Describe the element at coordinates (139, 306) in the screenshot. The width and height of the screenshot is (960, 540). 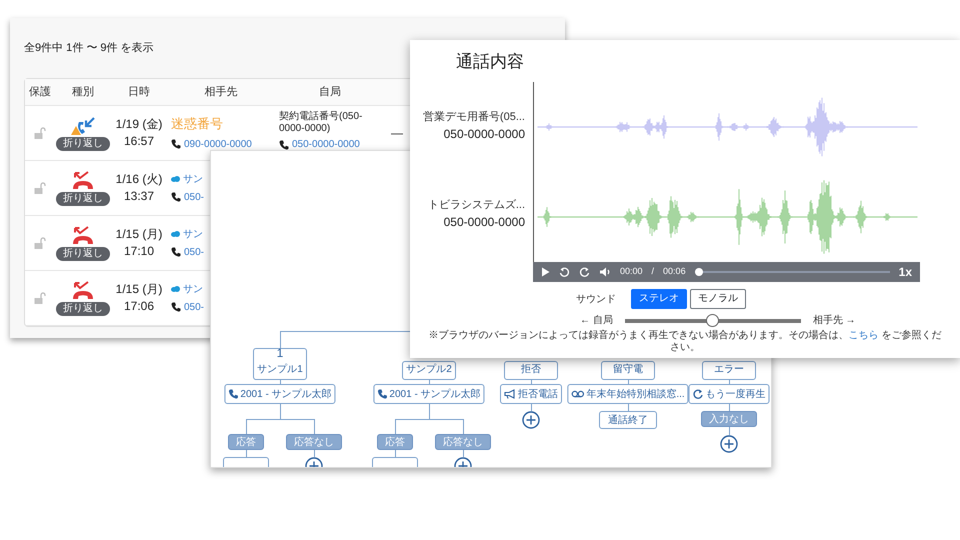
I see `call-time: 17:06` at that location.